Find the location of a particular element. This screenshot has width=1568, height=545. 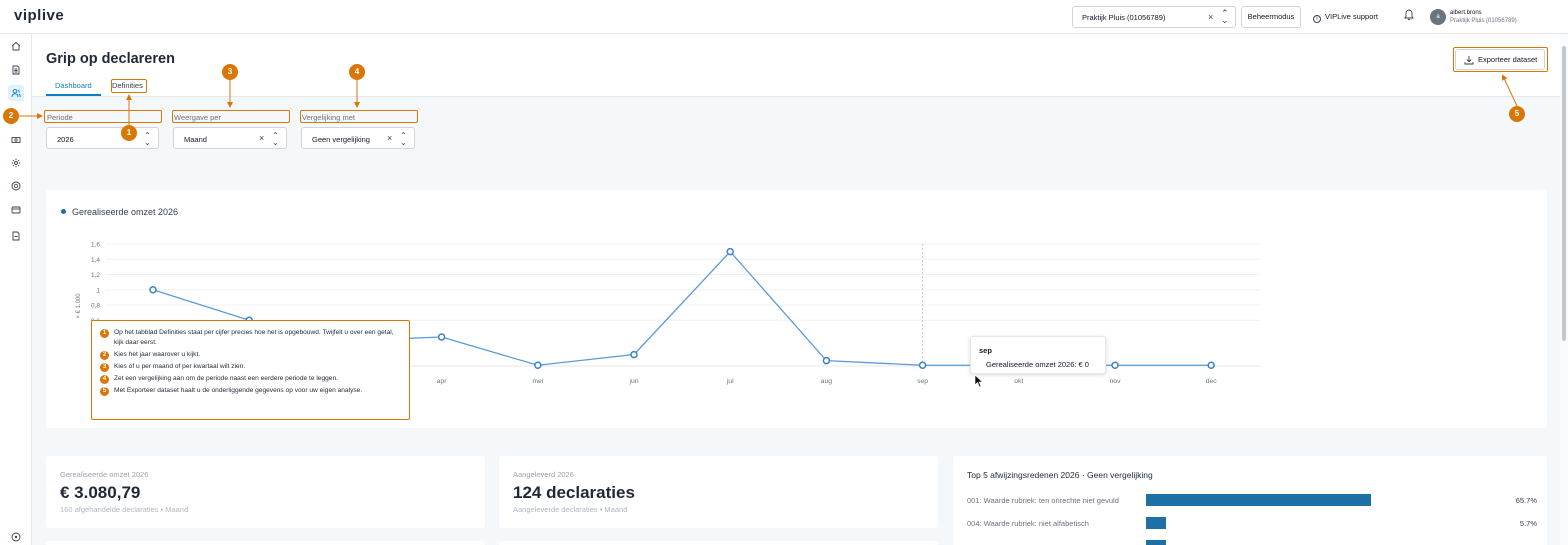

kpi-subtext: Aangeleverde declaraties • Maand is located at coordinates (570, 509).